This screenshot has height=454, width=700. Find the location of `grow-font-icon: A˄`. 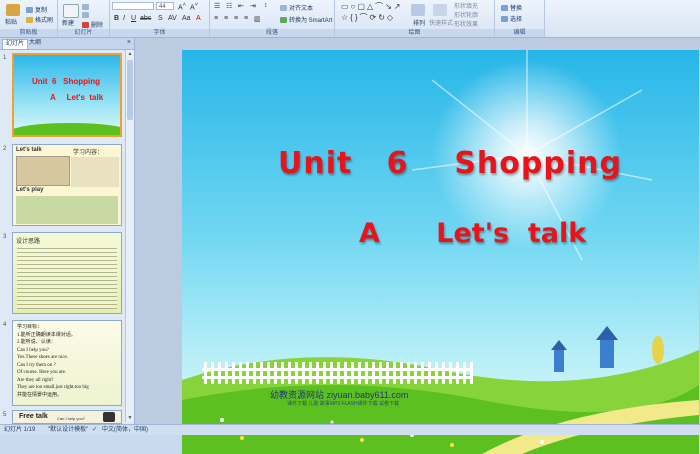

grow-font-icon: A˄ is located at coordinates (182, 6).